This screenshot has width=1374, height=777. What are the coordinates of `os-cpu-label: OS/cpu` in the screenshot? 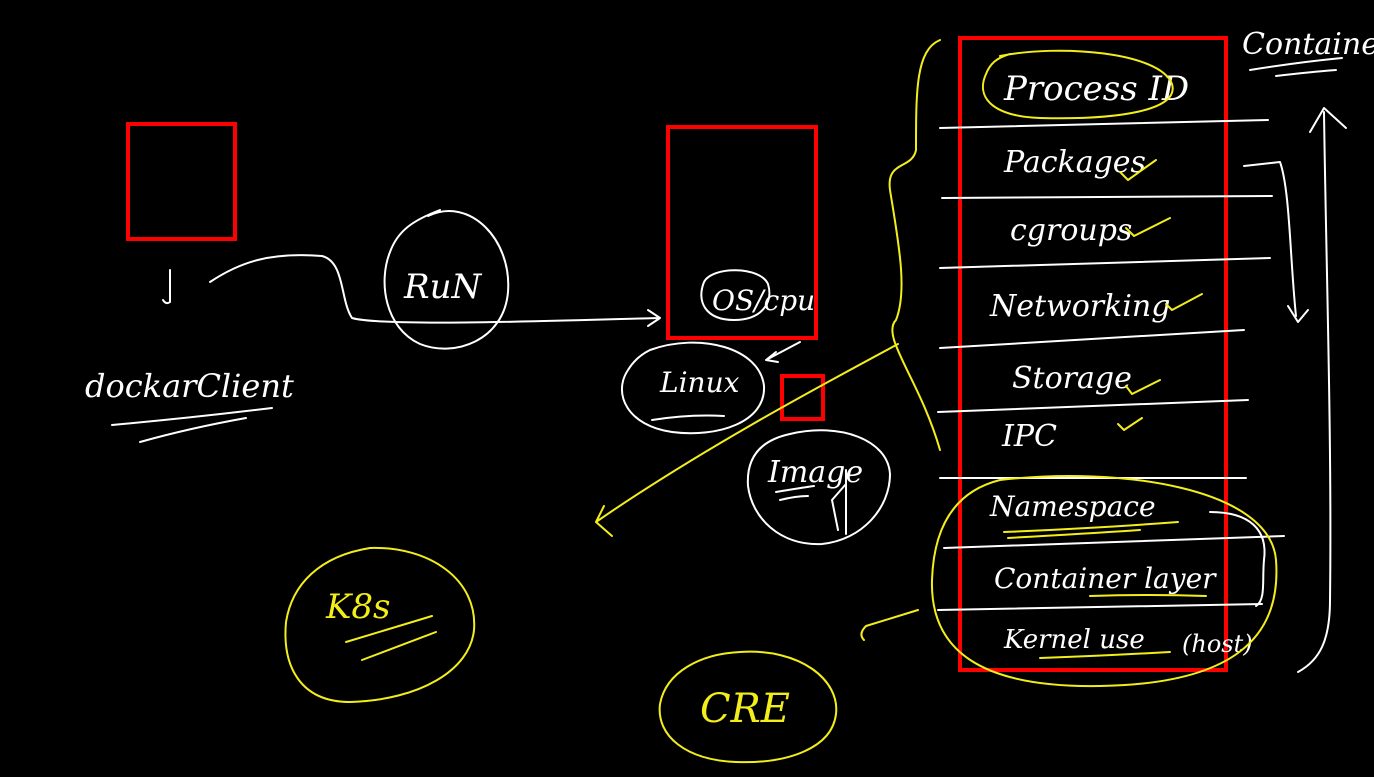 It's located at (763, 300).